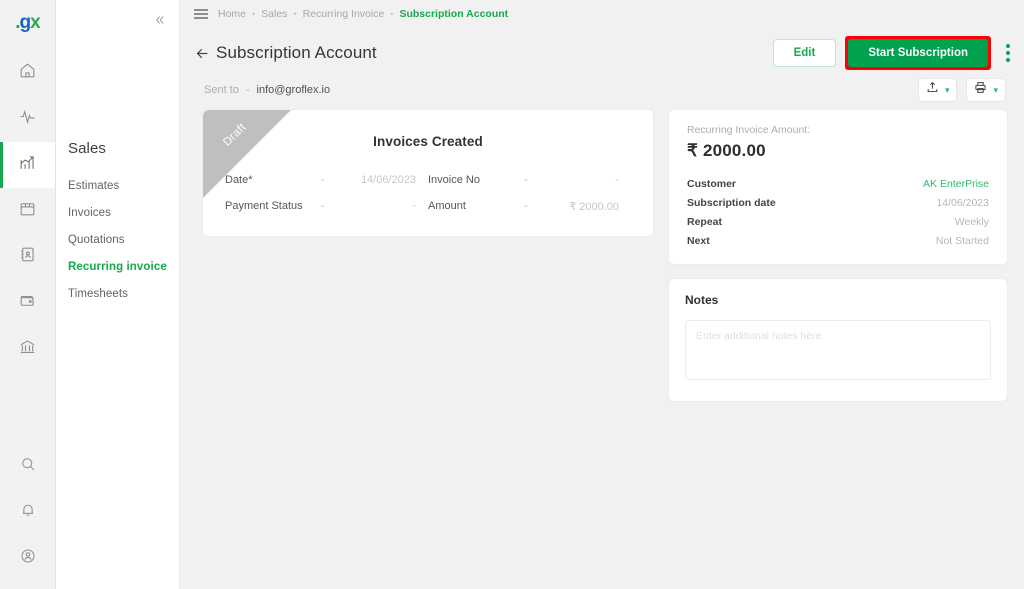 This screenshot has width=1024, height=589. What do you see at coordinates (247, 90) in the screenshot?
I see `sent-to-dash: -` at bounding box center [247, 90].